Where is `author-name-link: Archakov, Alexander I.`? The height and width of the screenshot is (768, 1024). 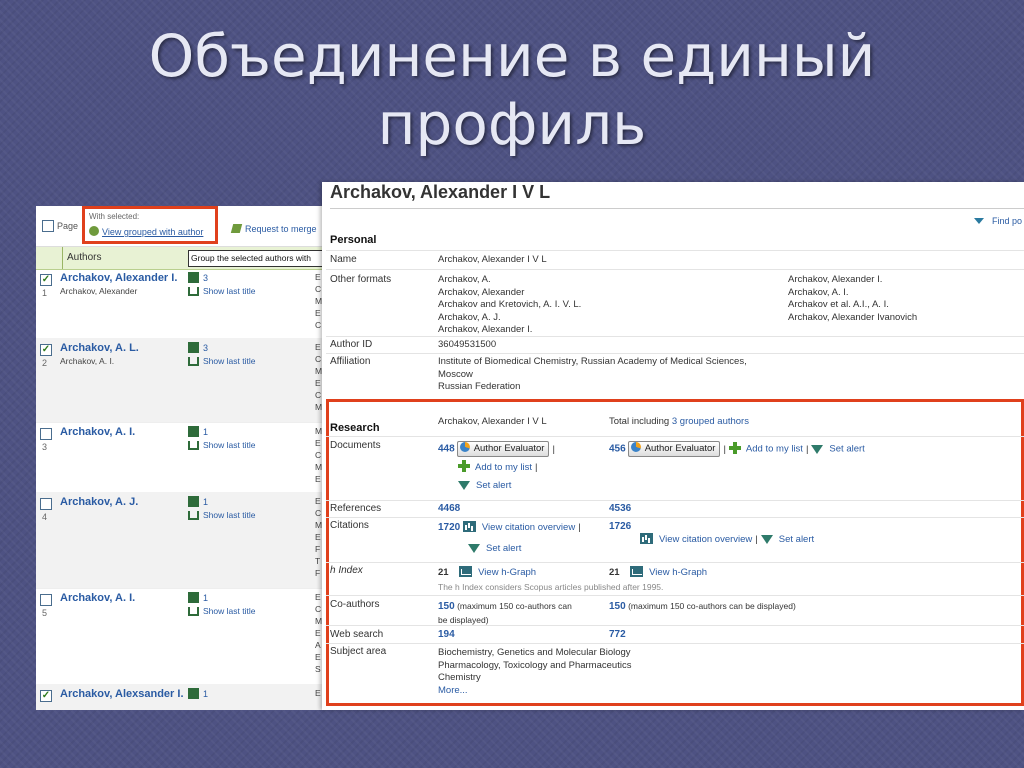 author-name-link: Archakov, Alexander I. is located at coordinates (118, 278).